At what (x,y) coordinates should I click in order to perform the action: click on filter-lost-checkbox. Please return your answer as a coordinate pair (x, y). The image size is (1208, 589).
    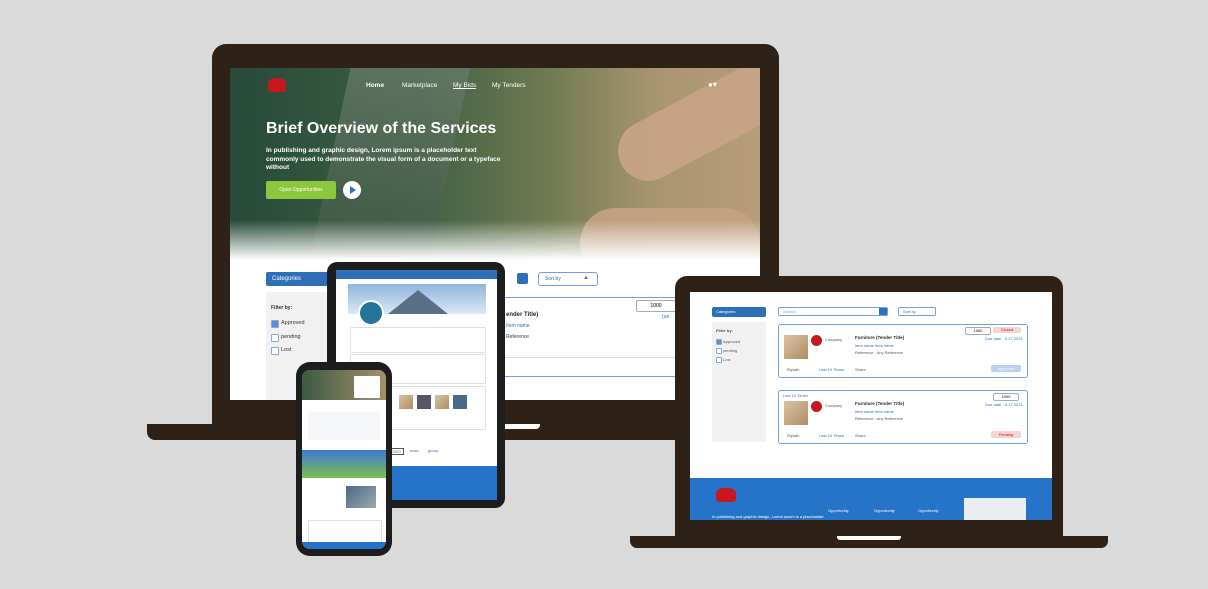
    Looking at the image, I should click on (275, 351).